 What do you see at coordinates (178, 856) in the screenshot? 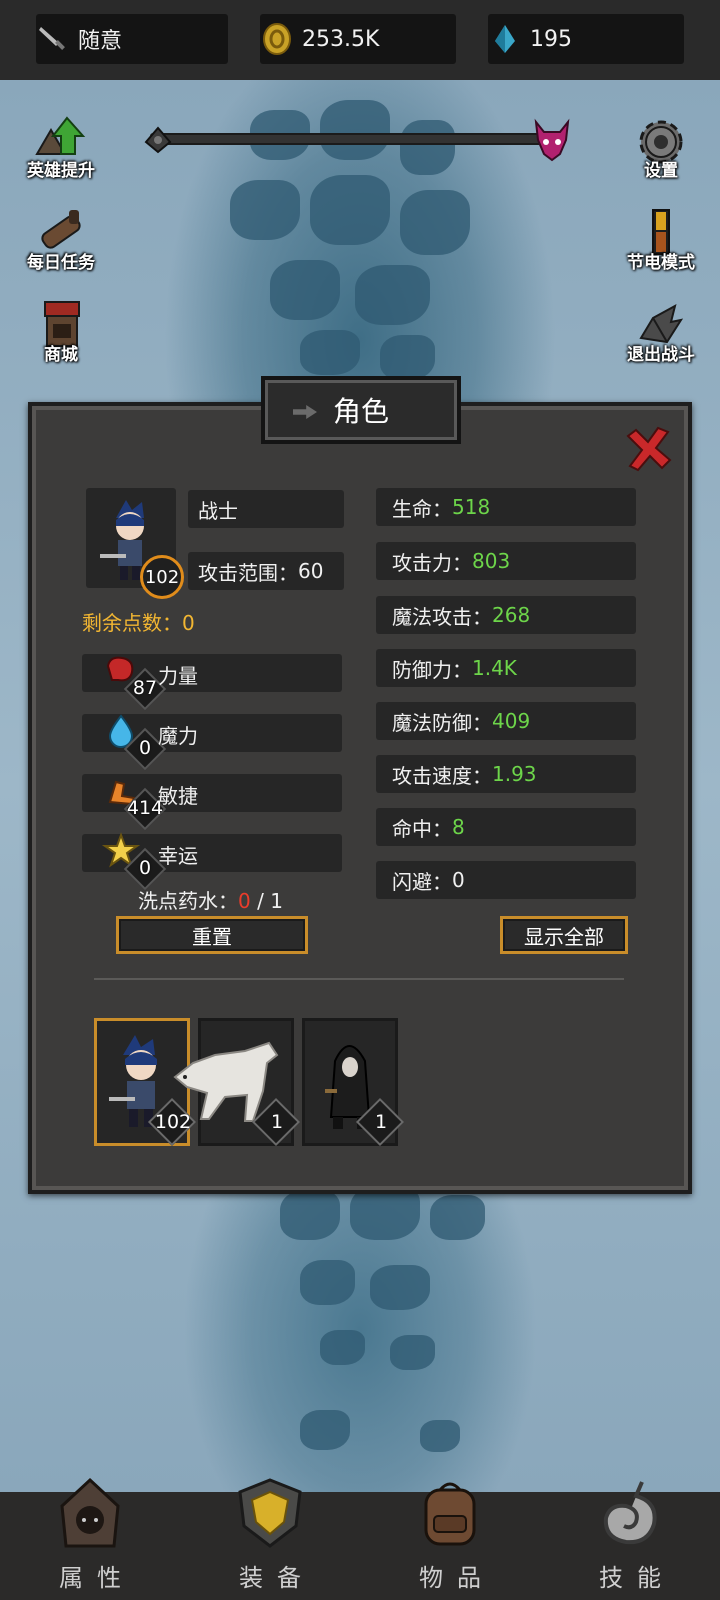
I see `luck-label: 幸运` at bounding box center [178, 856].